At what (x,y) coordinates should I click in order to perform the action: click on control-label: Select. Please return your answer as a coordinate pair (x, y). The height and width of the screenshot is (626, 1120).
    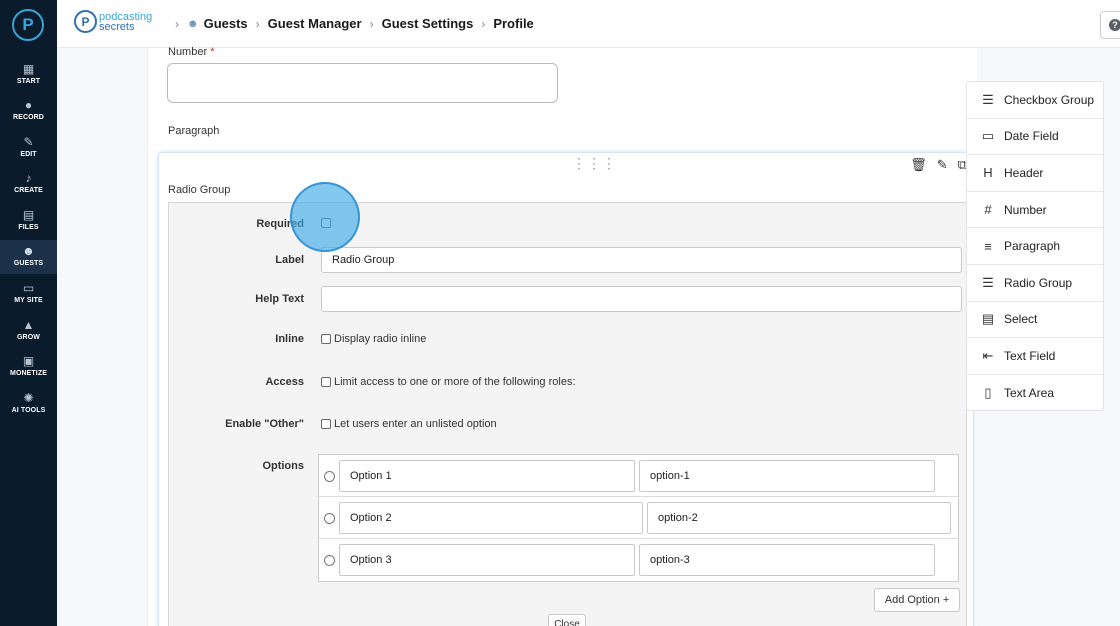
    Looking at the image, I should click on (1021, 319).